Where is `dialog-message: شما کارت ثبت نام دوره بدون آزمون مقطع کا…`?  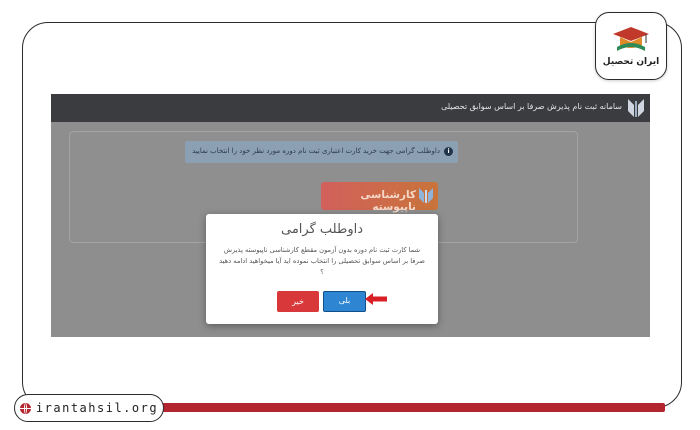 dialog-message: شما کارت ثبت نام دوره بدون آزمون مقطع کا… is located at coordinates (322, 261).